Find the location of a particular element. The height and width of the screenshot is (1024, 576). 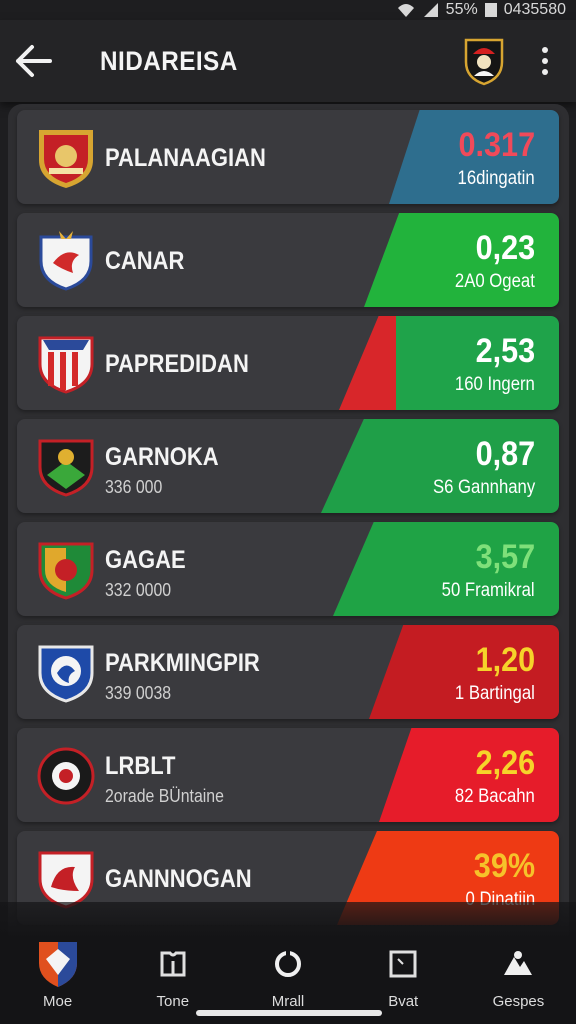

odds-label: 2A0 Ogeat is located at coordinates (495, 281).